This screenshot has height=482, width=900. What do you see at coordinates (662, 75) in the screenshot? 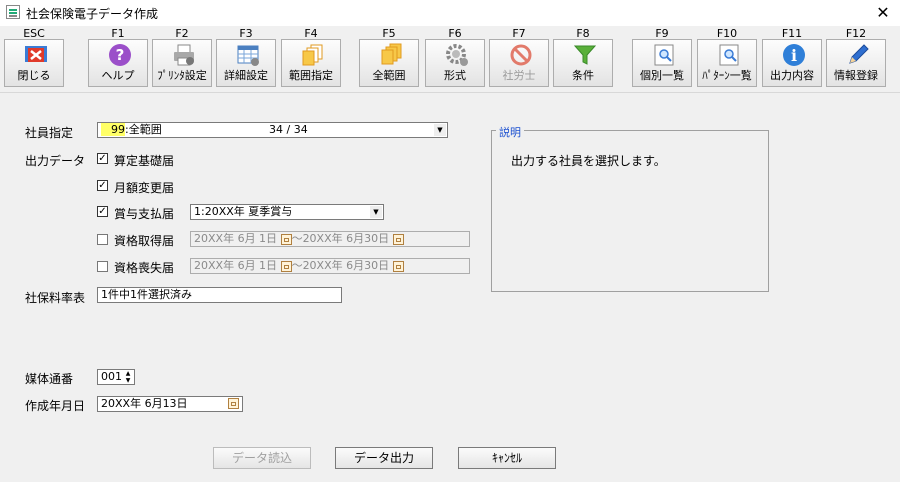
I see `individual-list-label: 個別一覧` at bounding box center [662, 75].